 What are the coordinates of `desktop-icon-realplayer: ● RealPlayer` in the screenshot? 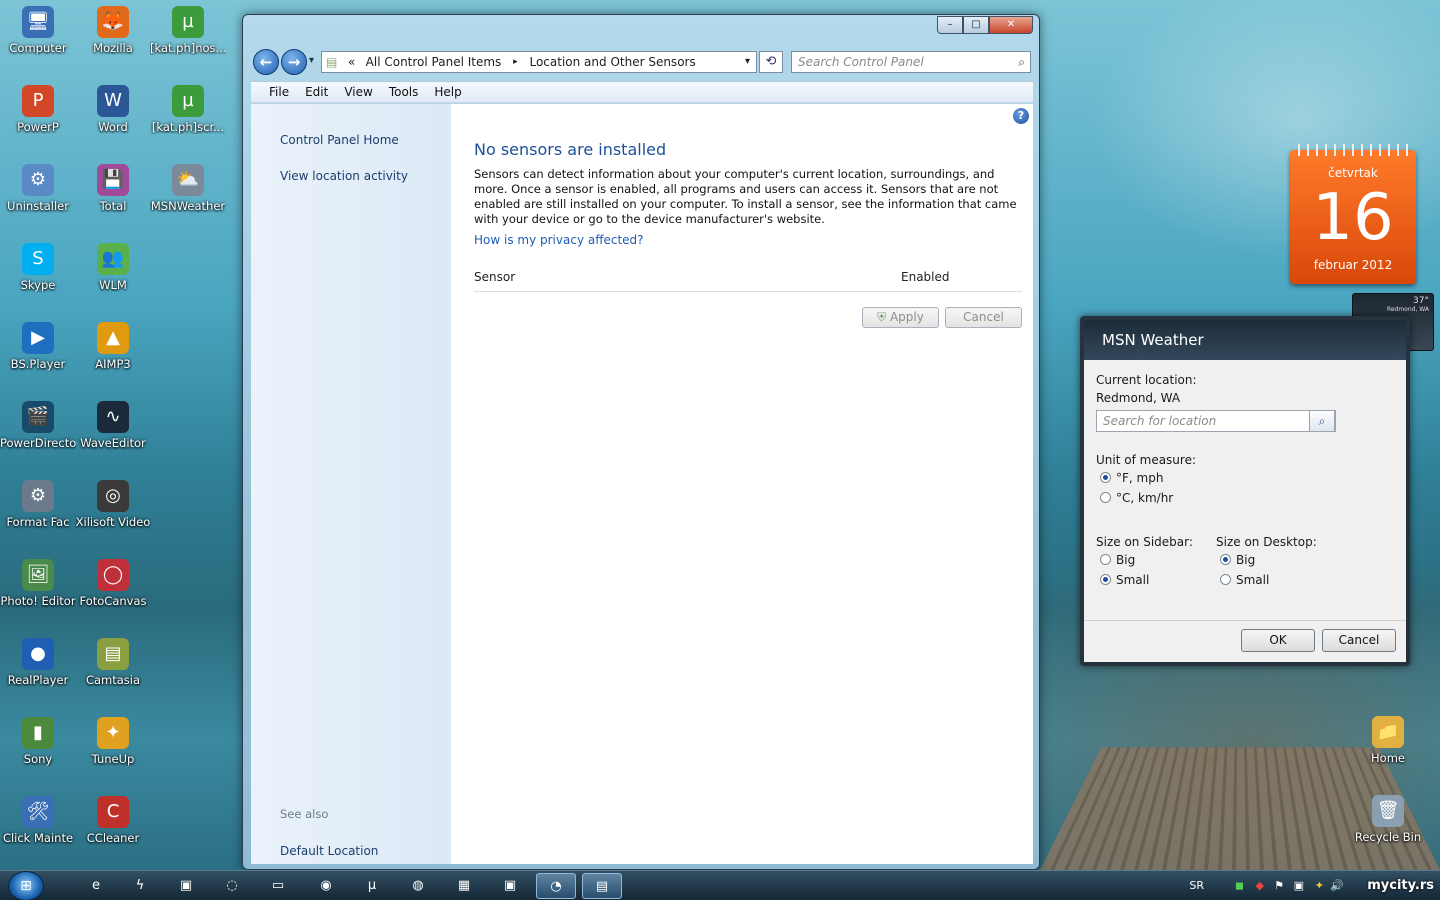 It's located at (38, 669).